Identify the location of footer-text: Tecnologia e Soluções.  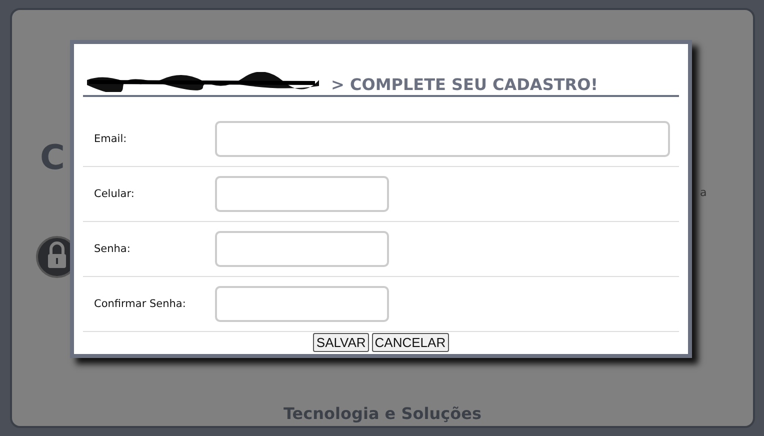
(382, 413).